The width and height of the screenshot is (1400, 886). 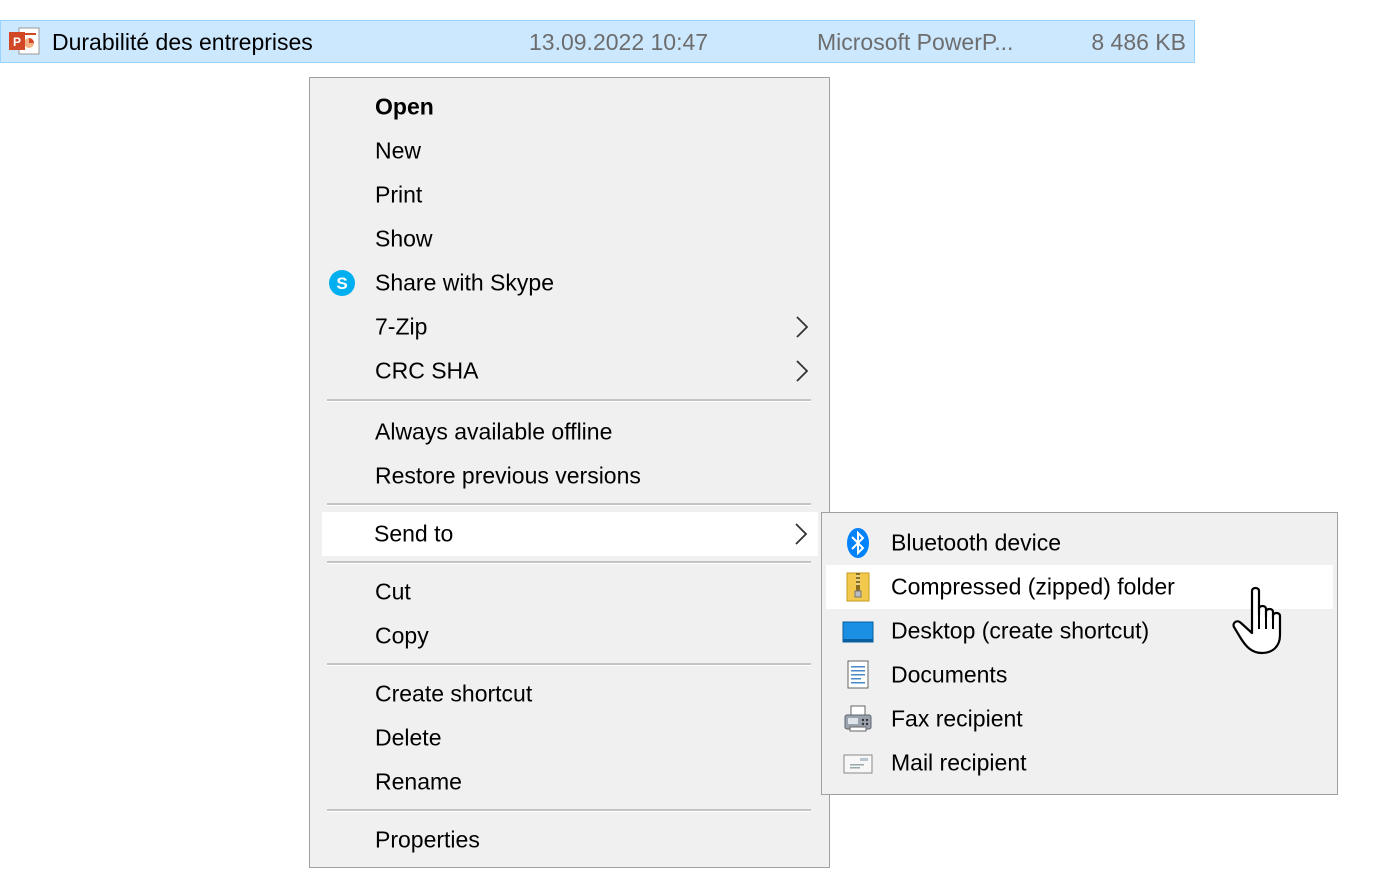 I want to click on zip-folder-icon, so click(x=858, y=587).